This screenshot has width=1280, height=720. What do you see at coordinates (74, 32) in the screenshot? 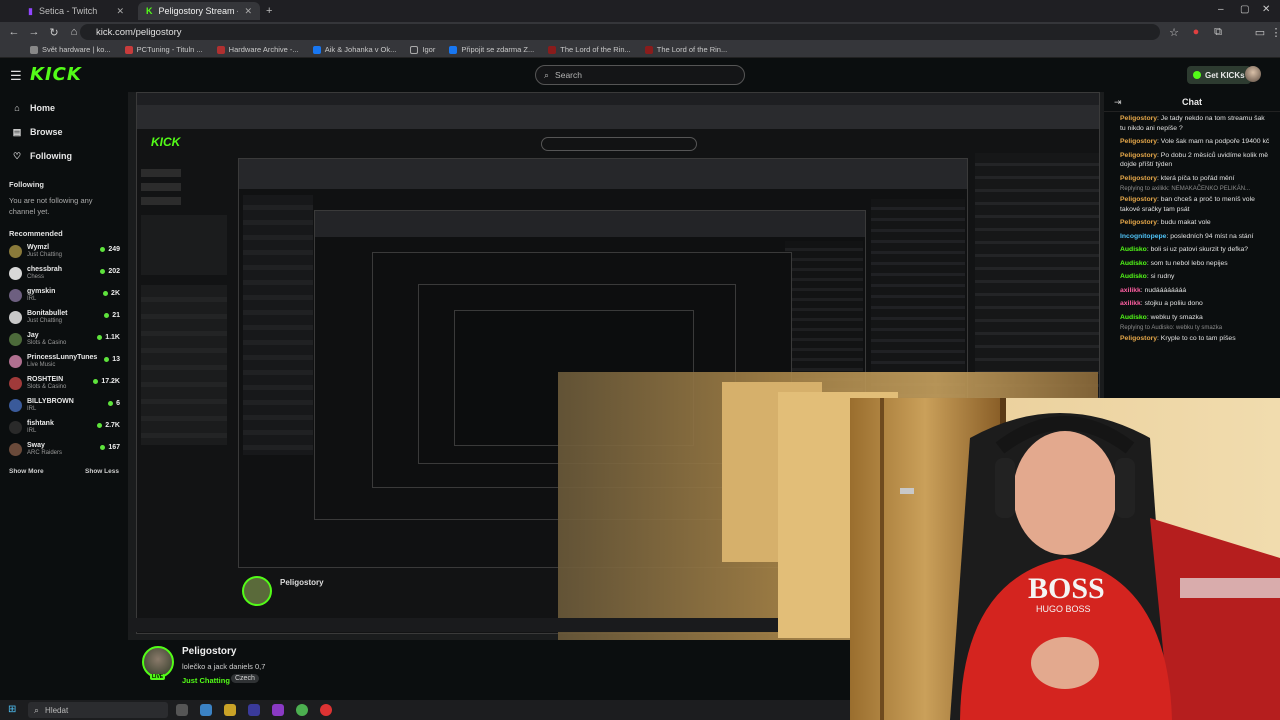
I see `home-icon: ⌂` at bounding box center [74, 32].